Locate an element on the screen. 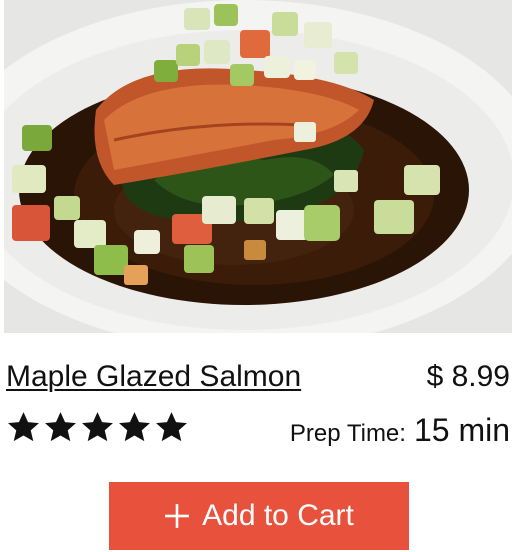 Image resolution: width=514 pixels, height=552 pixels. star-rating is located at coordinates (97, 427).